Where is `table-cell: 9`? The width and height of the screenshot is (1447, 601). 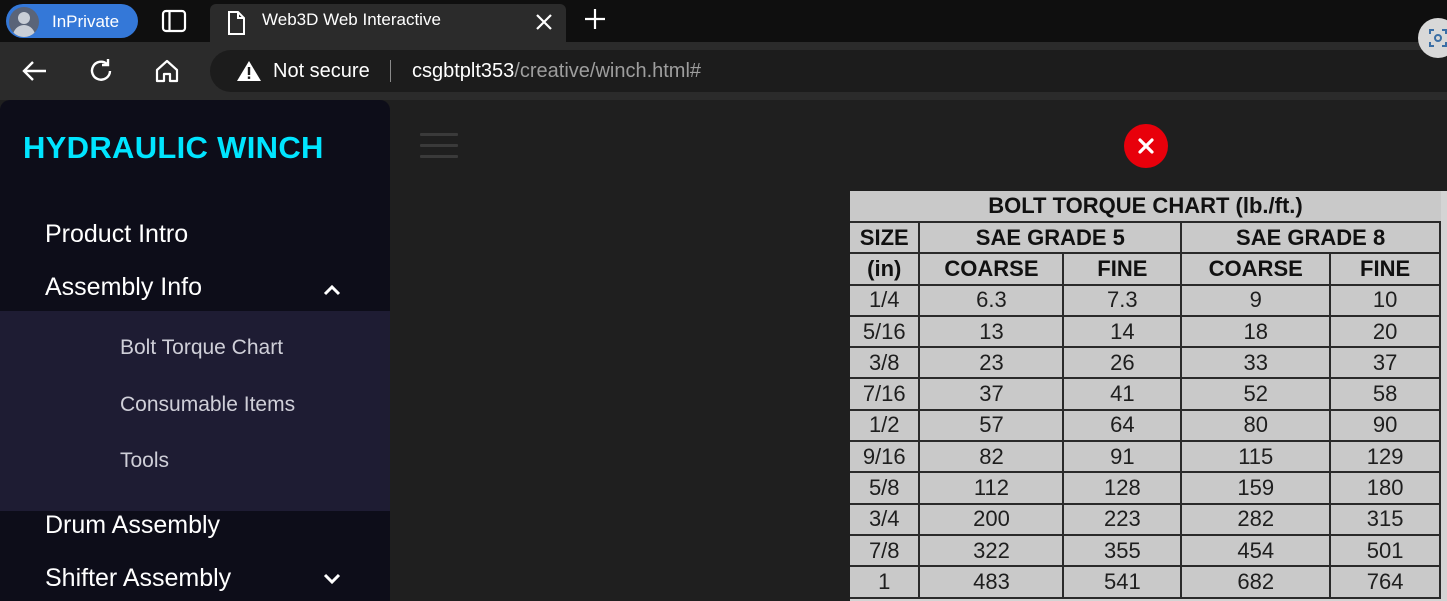
table-cell: 9 is located at coordinates (1257, 301).